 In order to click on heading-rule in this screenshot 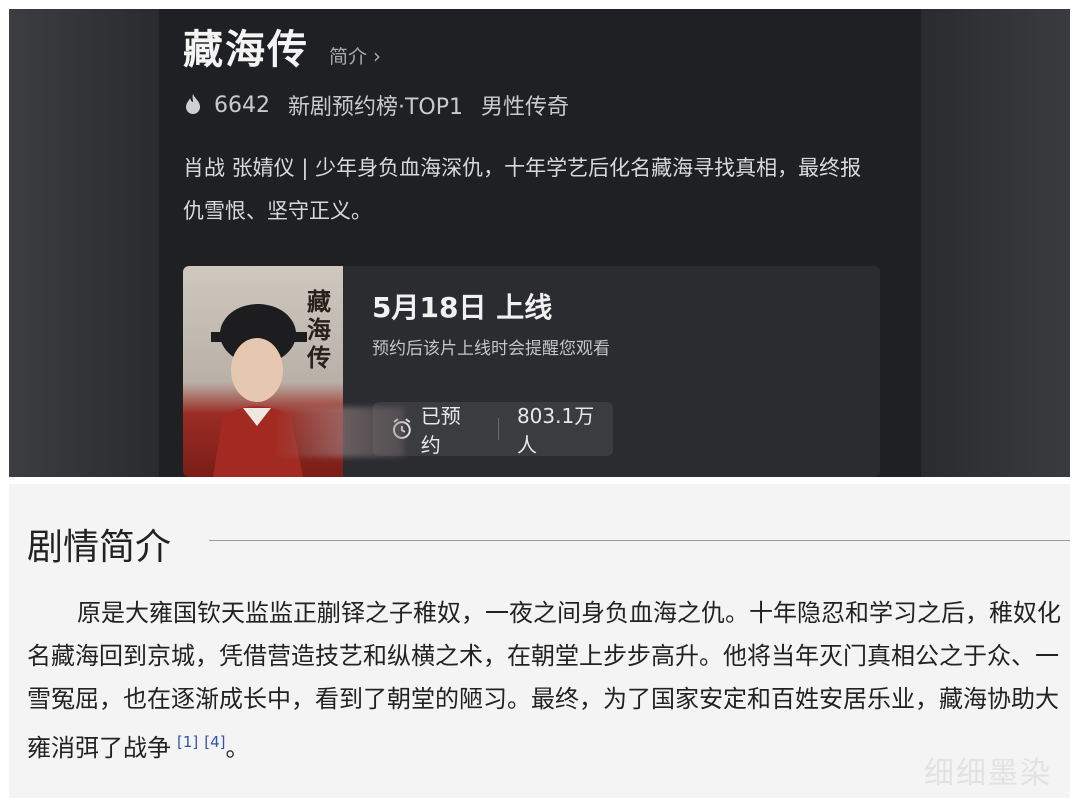, I will do `click(639, 540)`.